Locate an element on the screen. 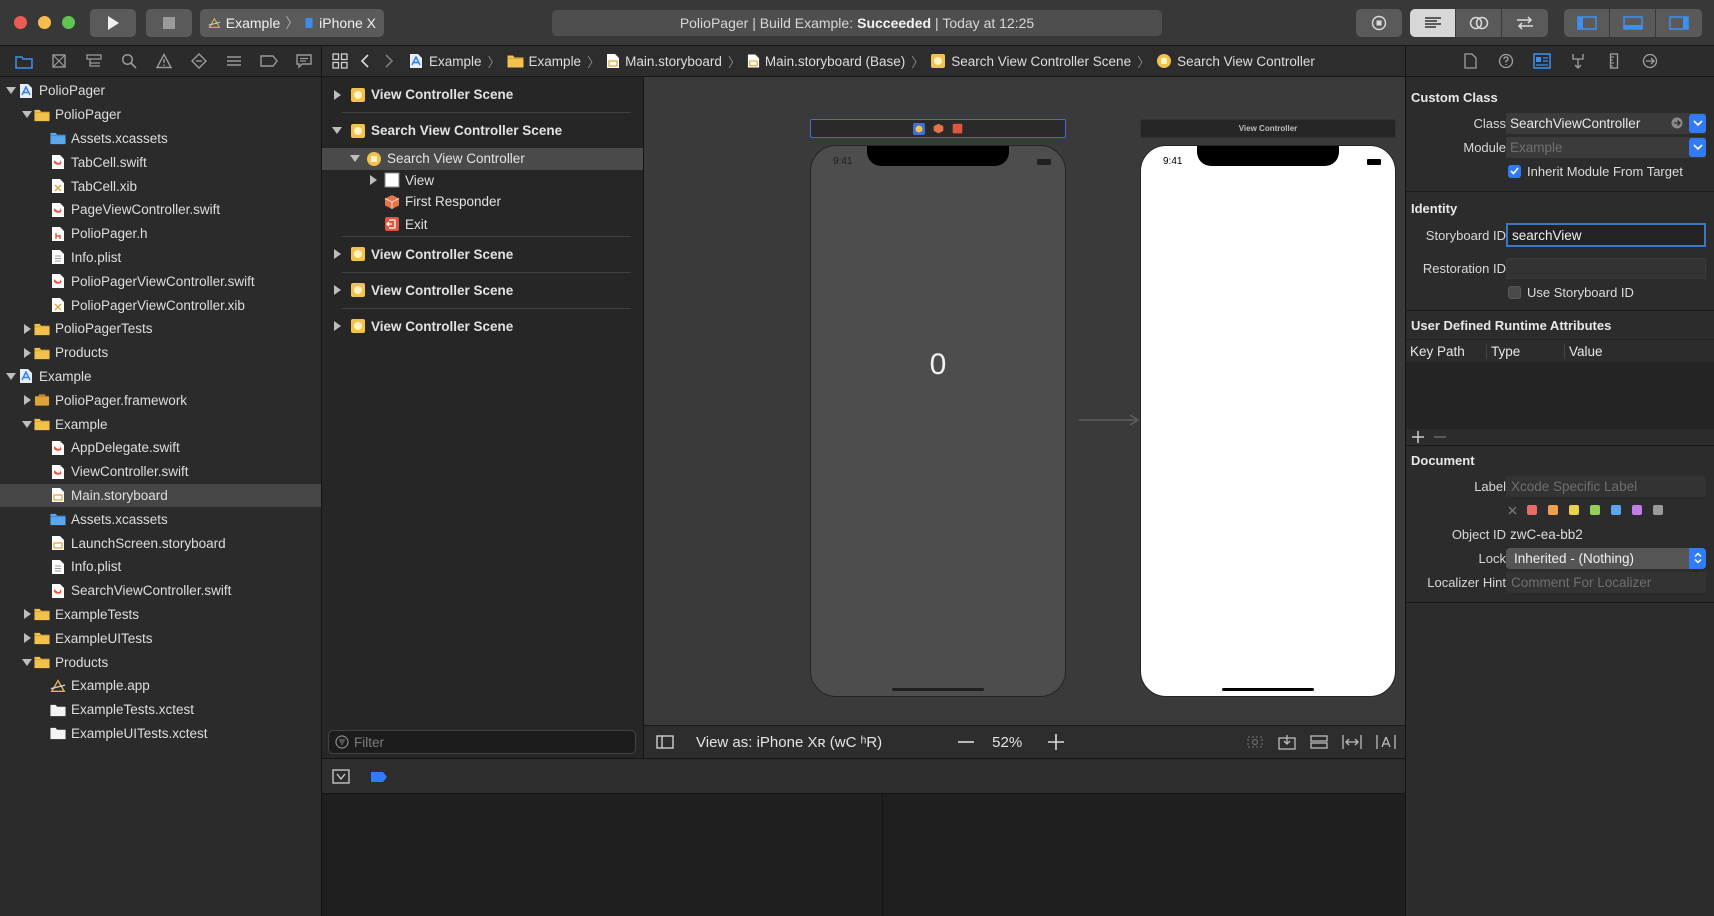 The height and width of the screenshot is (916, 1714). file-tree-item: Main.storyboard is located at coordinates (160, 495).